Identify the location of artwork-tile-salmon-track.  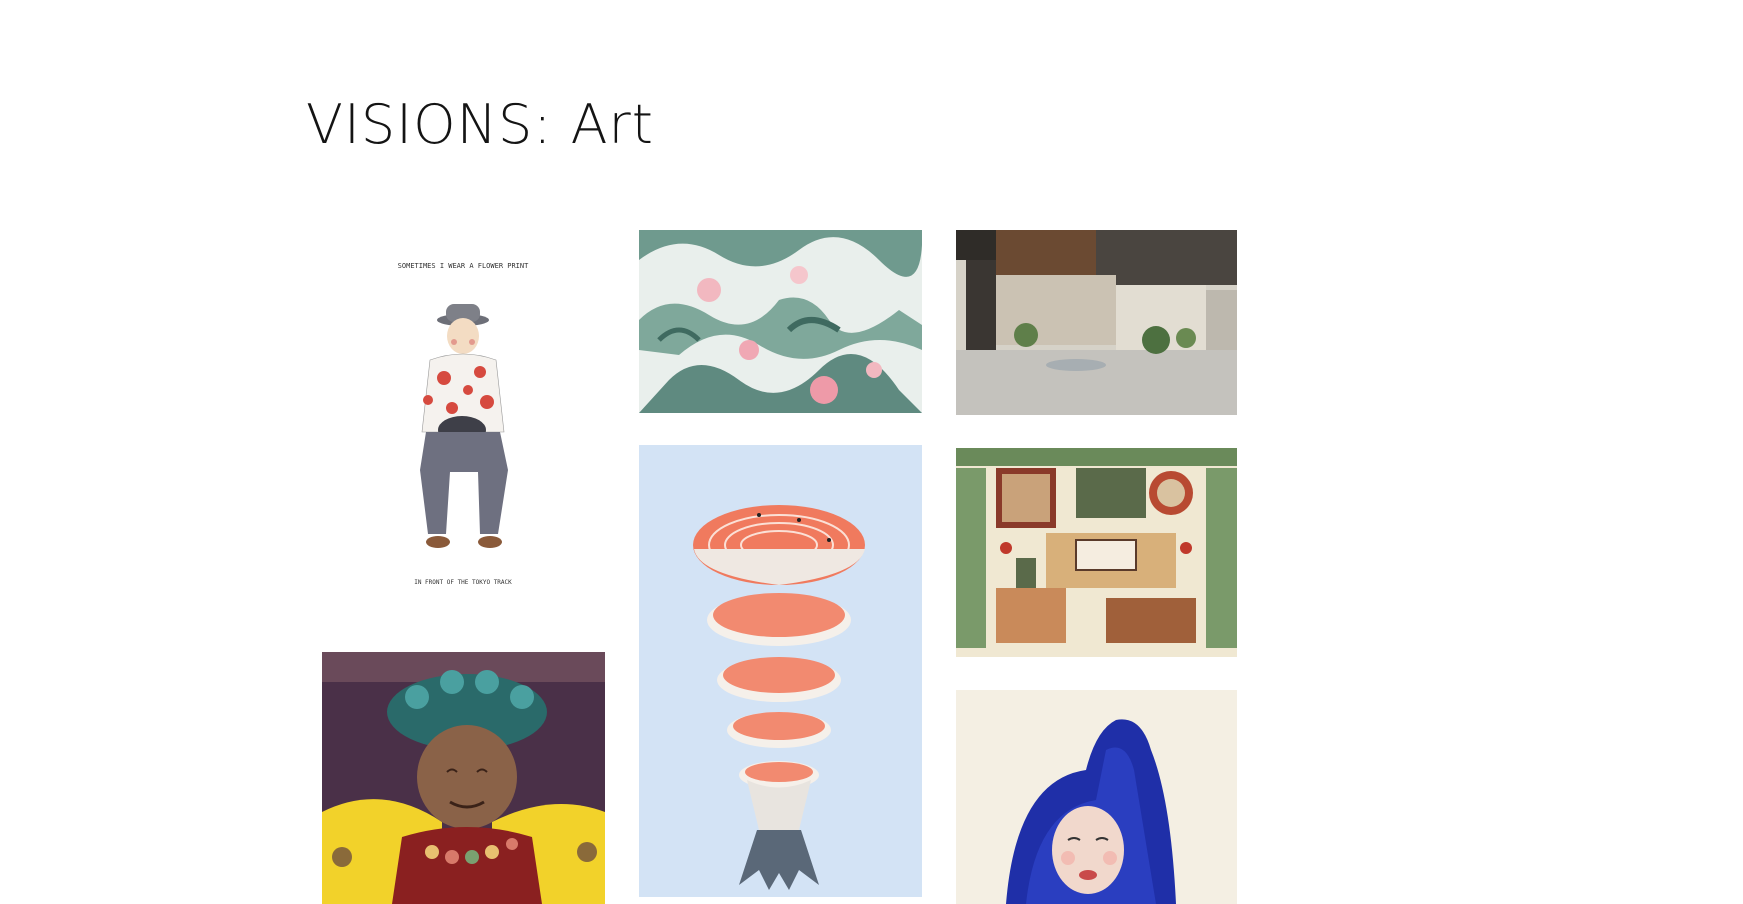
(780, 671).